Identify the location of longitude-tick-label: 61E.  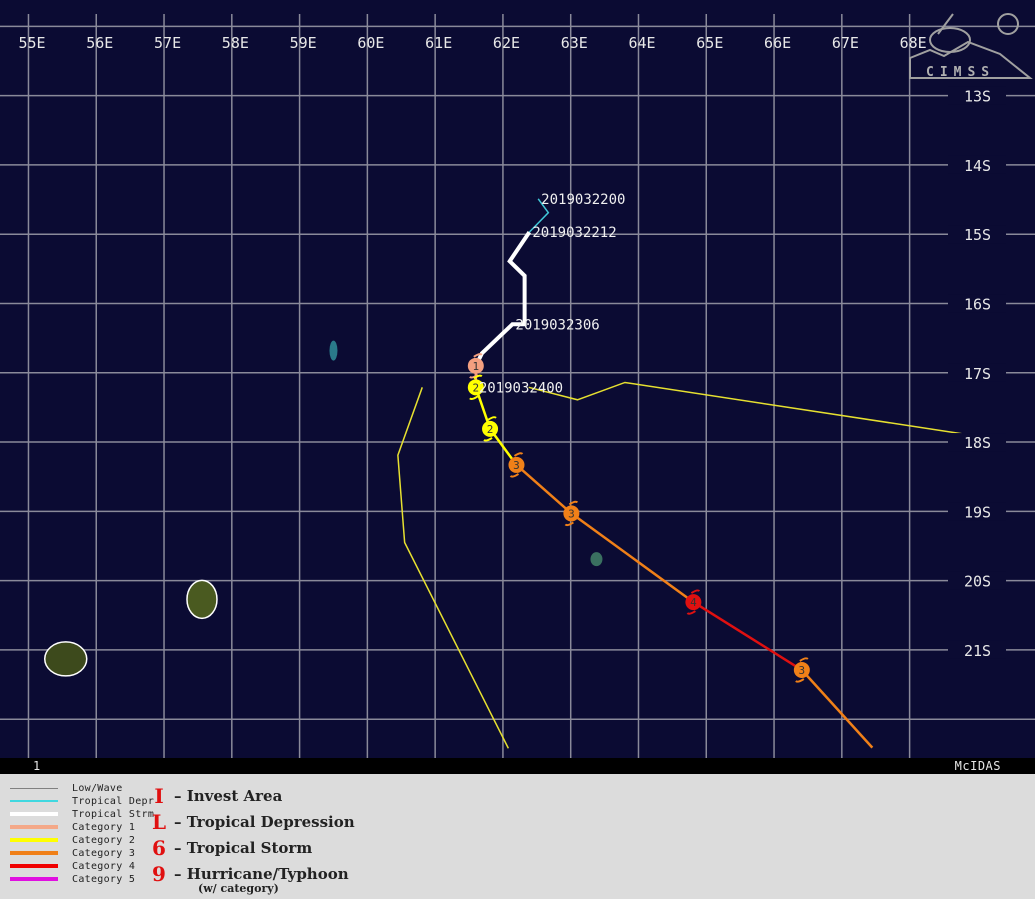
(438, 43).